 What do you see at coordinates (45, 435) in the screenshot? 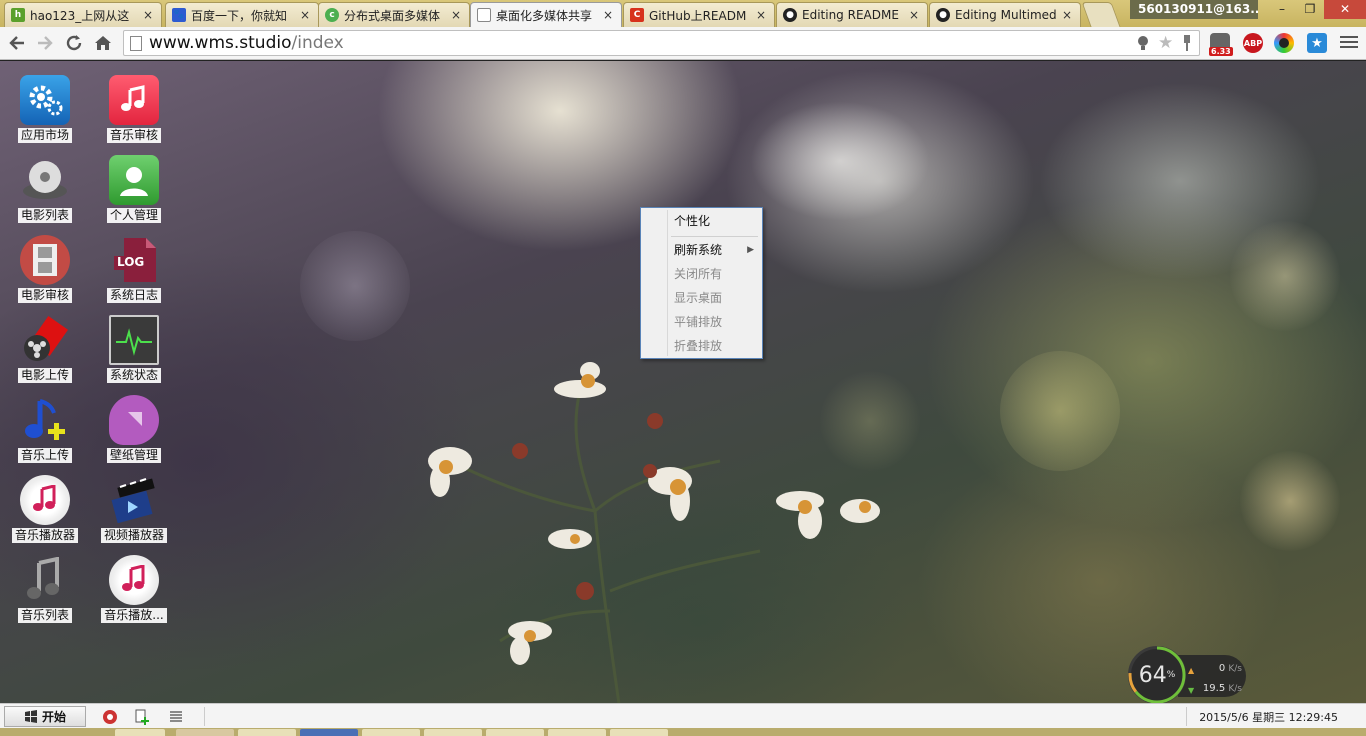
I see `desktop-icon-music-upload: 音乐上传` at bounding box center [45, 435].